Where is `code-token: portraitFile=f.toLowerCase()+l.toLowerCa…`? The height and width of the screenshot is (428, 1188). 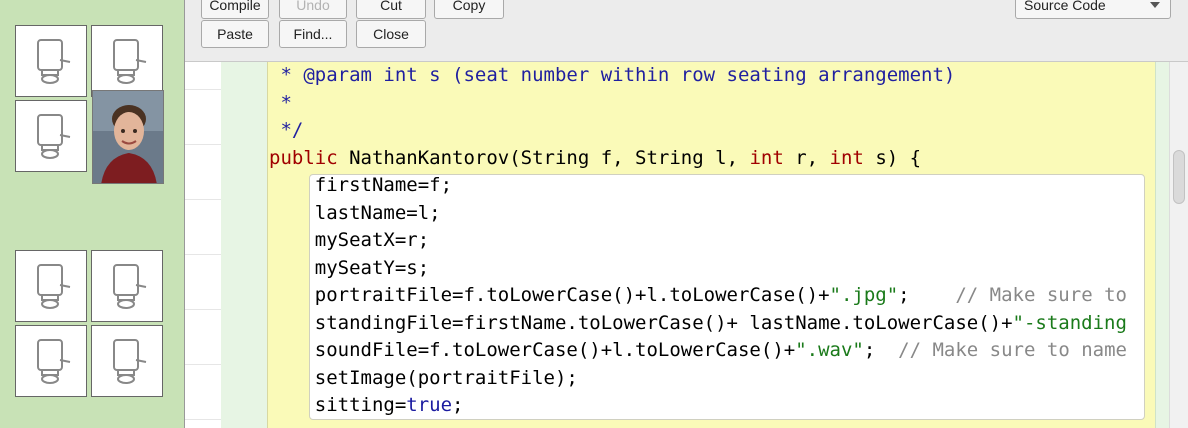
code-token: portraitFile=f.toLowerCase()+l.toLowerCa… is located at coordinates (549, 295).